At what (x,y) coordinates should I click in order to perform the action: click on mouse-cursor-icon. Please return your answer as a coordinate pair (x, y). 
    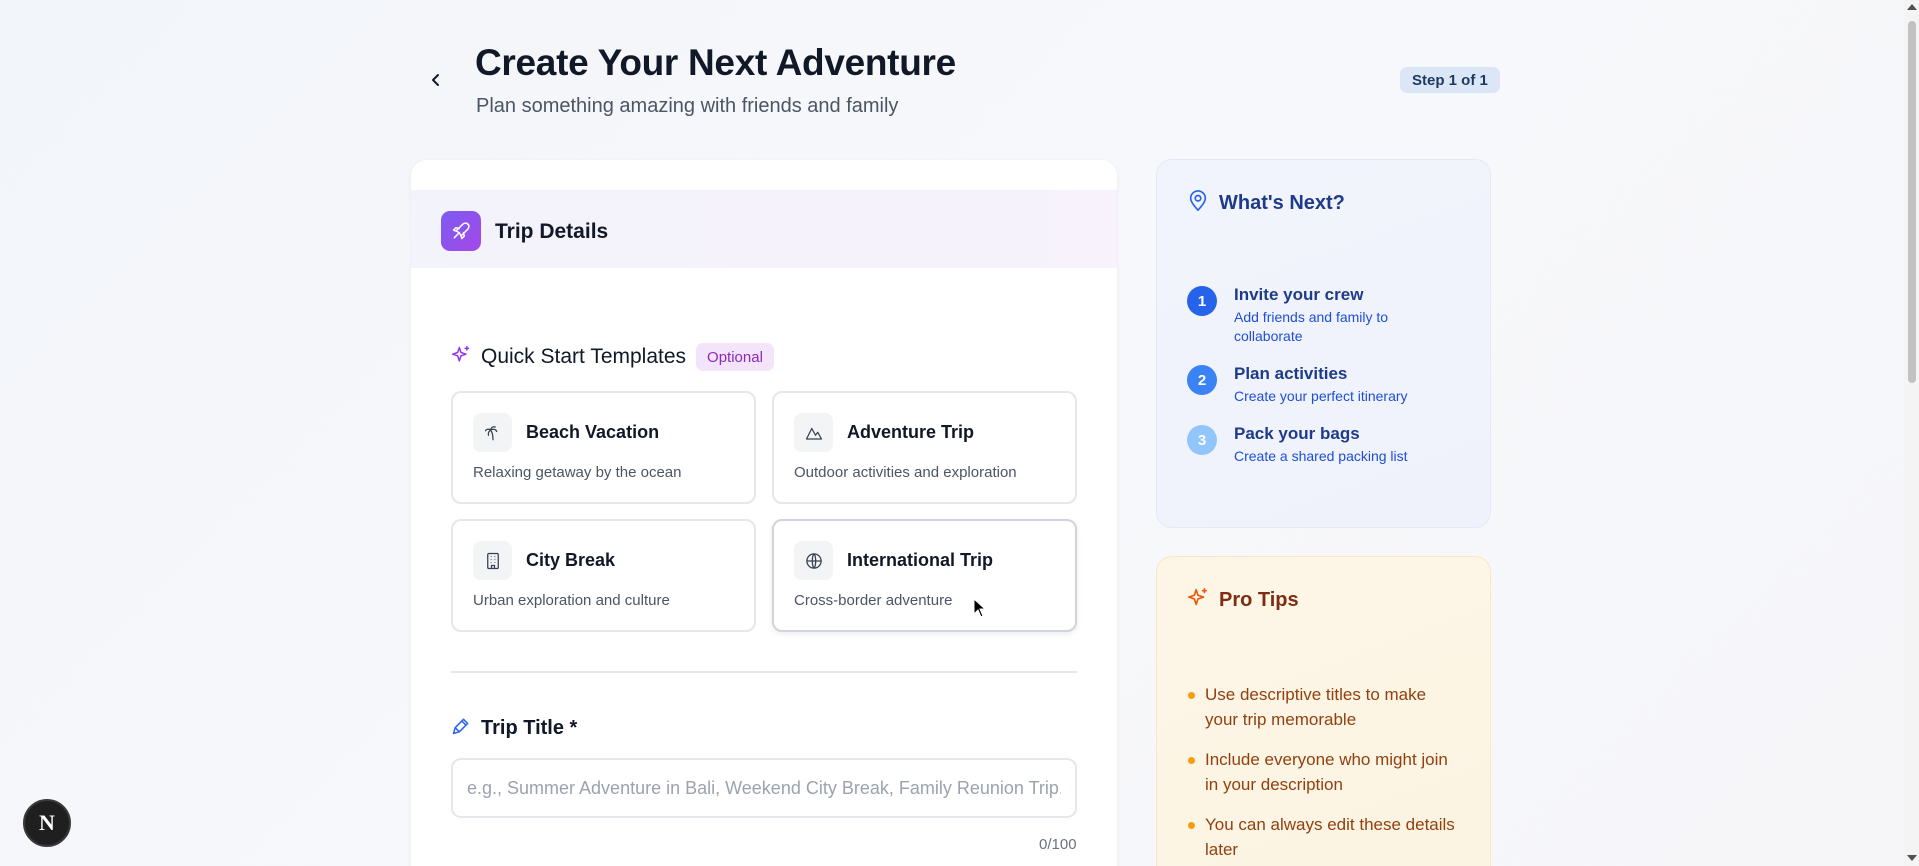
    Looking at the image, I should click on (980, 610).